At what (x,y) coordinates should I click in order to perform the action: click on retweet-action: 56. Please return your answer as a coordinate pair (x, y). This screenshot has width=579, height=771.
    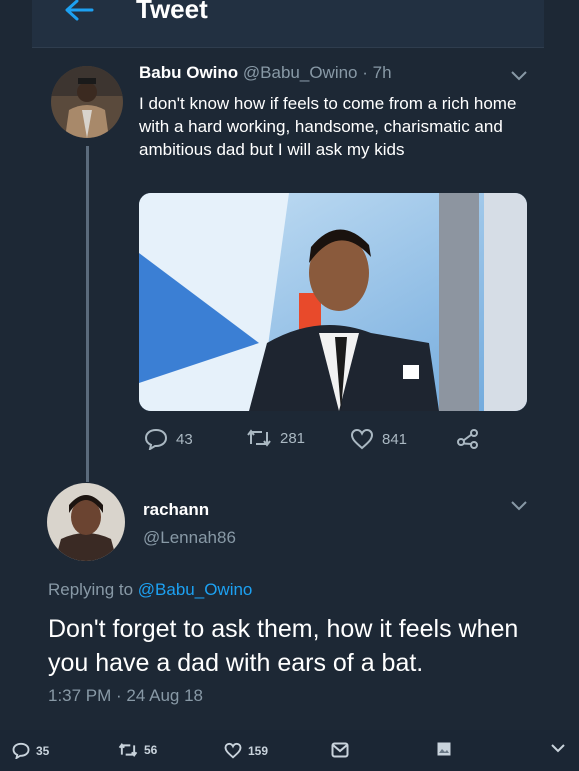
    Looking at the image, I should click on (137, 750).